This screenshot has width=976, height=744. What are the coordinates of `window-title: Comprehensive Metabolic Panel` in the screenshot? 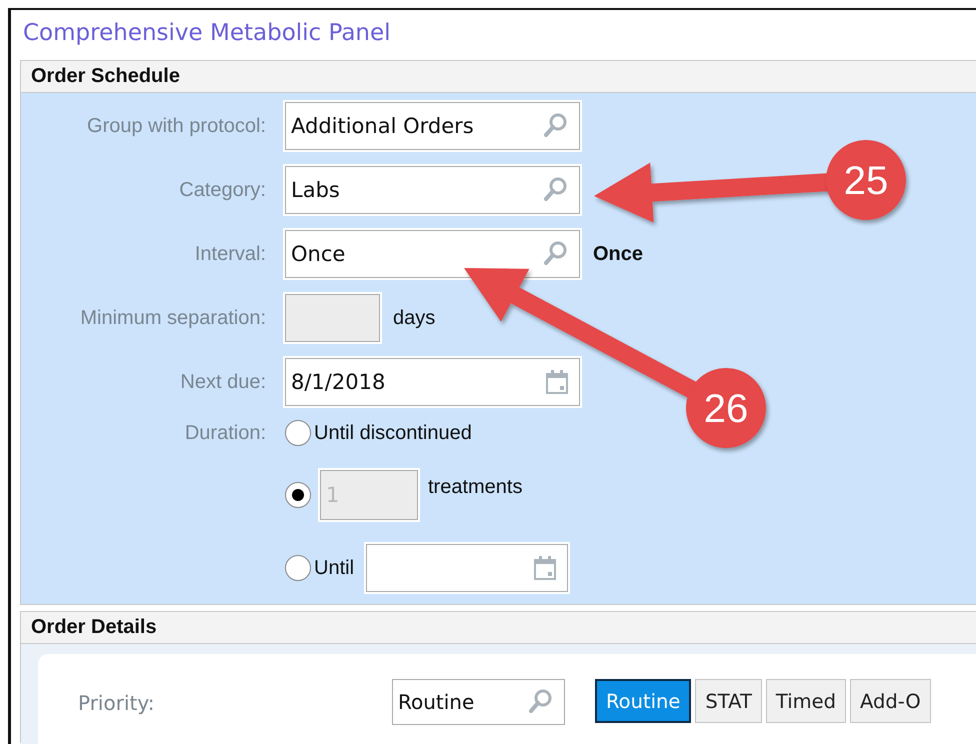 It's located at (207, 33).